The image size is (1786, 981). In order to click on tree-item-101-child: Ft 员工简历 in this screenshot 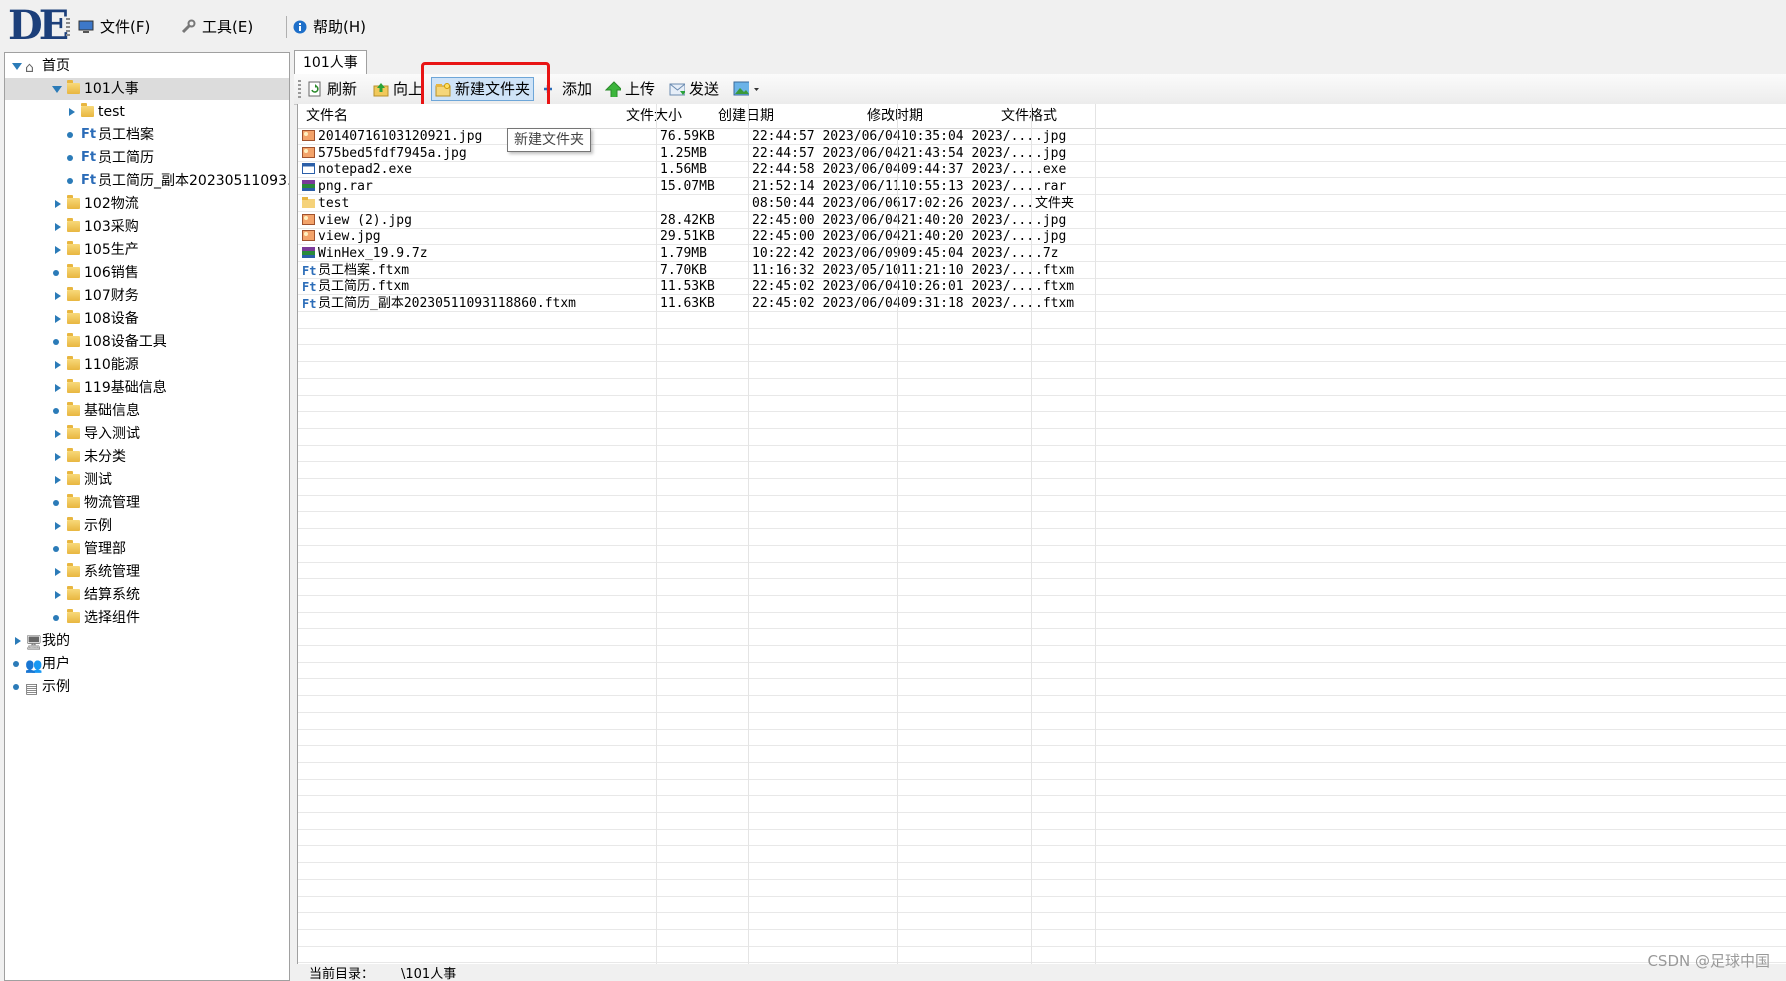, I will do `click(147, 158)`.